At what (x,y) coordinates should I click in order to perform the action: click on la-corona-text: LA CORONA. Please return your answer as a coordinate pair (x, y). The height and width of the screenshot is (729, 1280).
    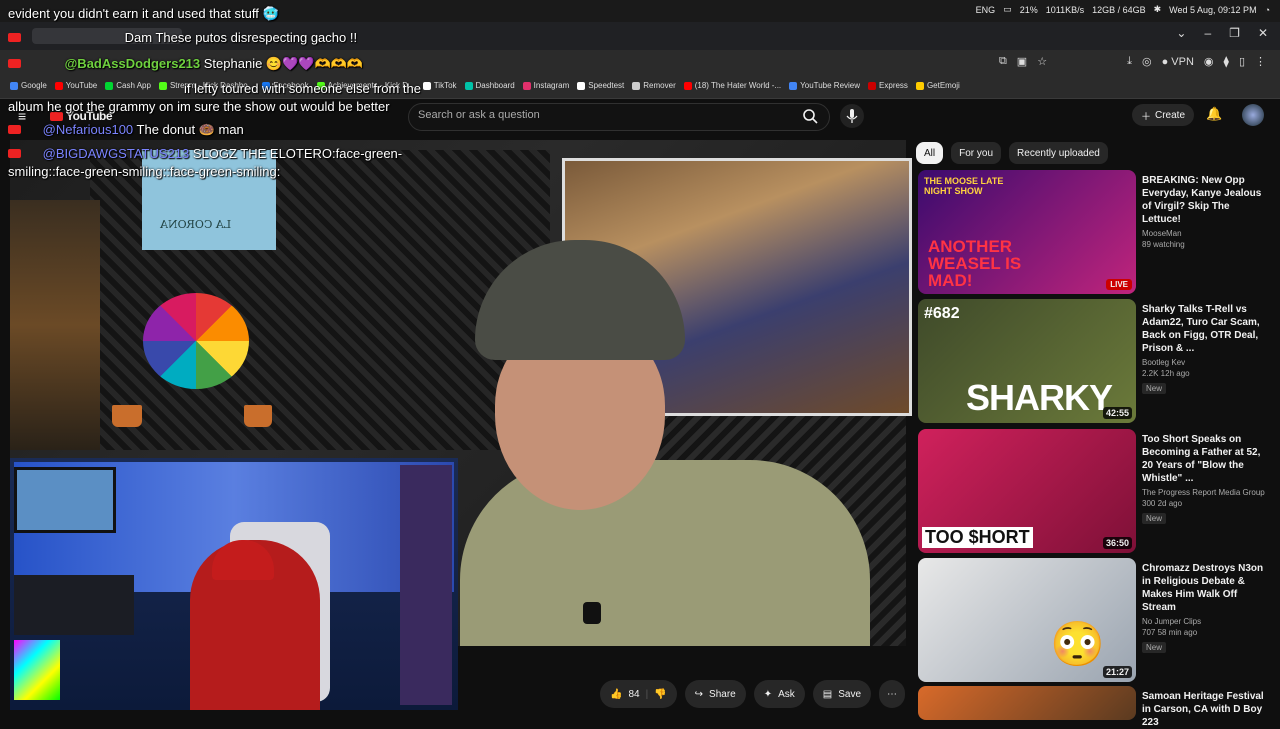
    Looking at the image, I should click on (196, 224).